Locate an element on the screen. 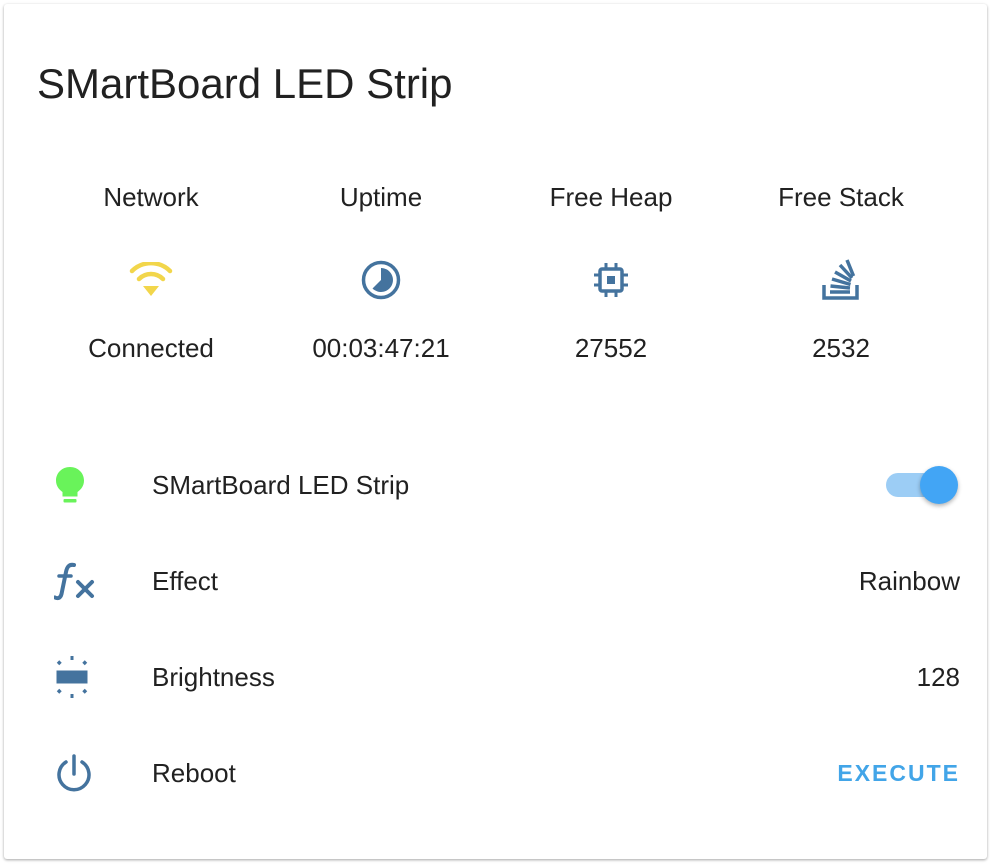  glance-item-state: 27552 is located at coordinates (611, 348).